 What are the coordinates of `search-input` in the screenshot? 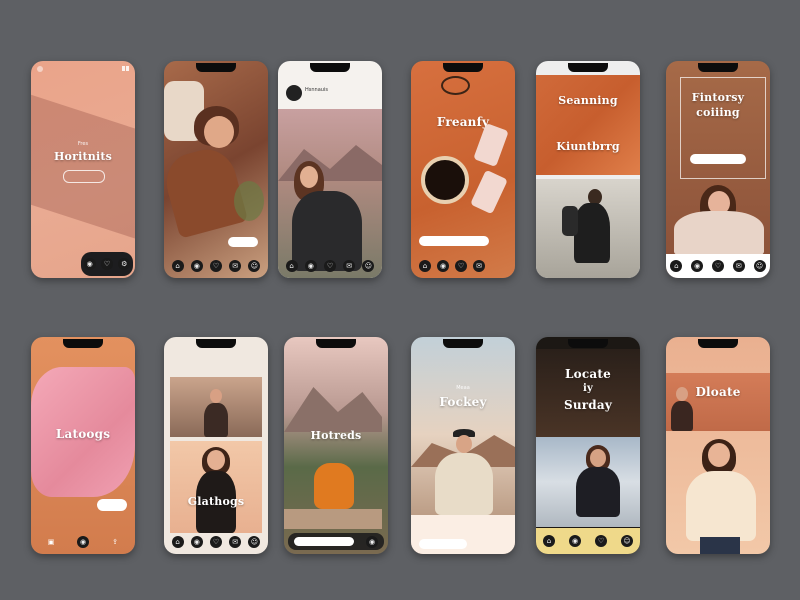 It's located at (324, 541).